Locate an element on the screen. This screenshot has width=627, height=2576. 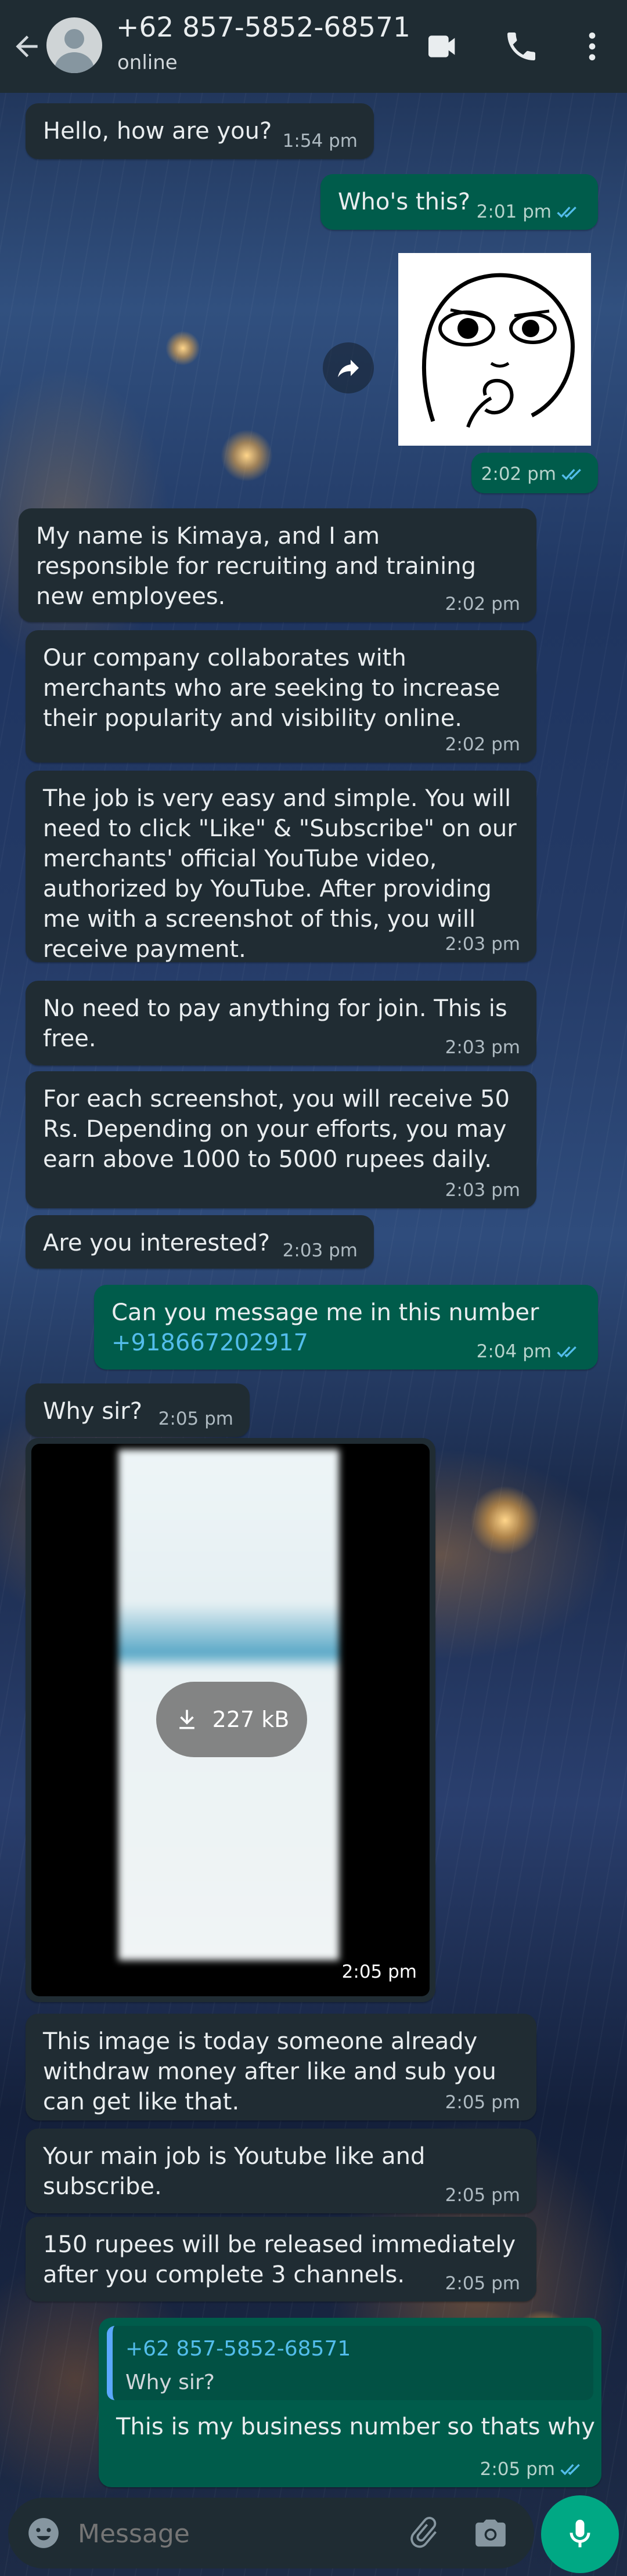
phone-call-icon is located at coordinates (522, 46).